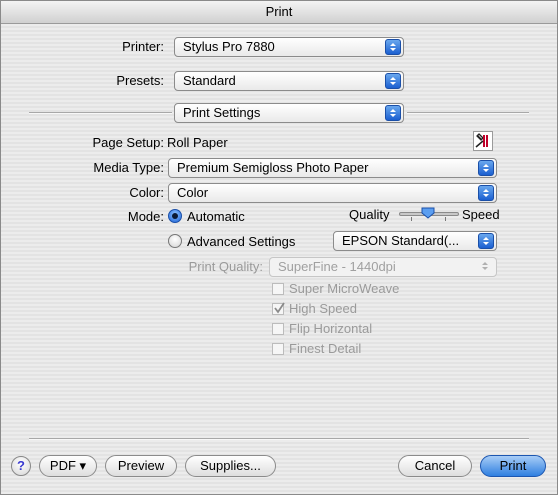 The width and height of the screenshot is (558, 495). Describe the element at coordinates (141, 466) in the screenshot. I see `preview-button: Preview` at that location.